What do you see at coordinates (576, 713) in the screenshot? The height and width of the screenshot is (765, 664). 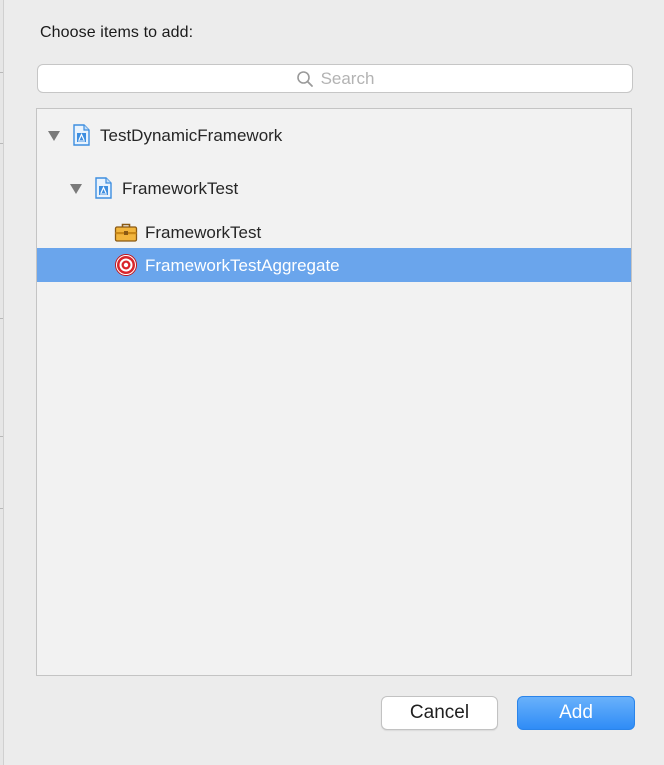 I see `add-button: Add` at bounding box center [576, 713].